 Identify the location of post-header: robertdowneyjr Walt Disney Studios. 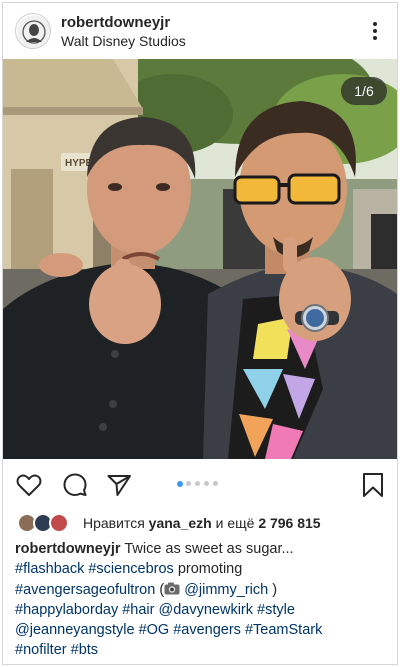
(200, 31).